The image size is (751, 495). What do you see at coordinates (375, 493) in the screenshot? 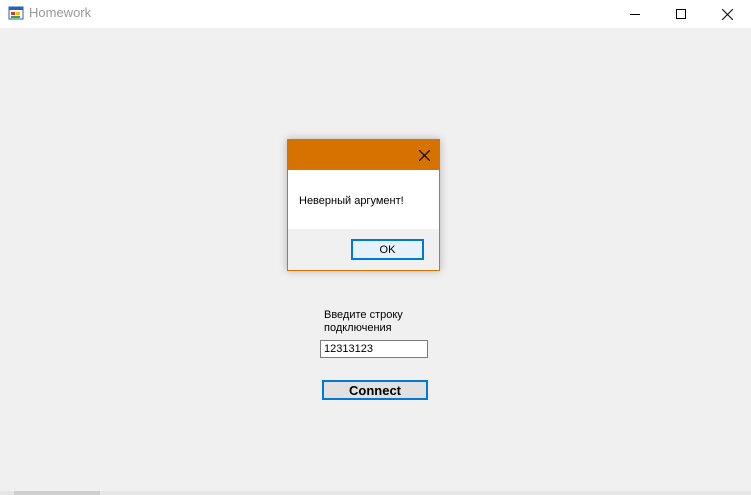
I see `taskbar-strip` at bounding box center [375, 493].